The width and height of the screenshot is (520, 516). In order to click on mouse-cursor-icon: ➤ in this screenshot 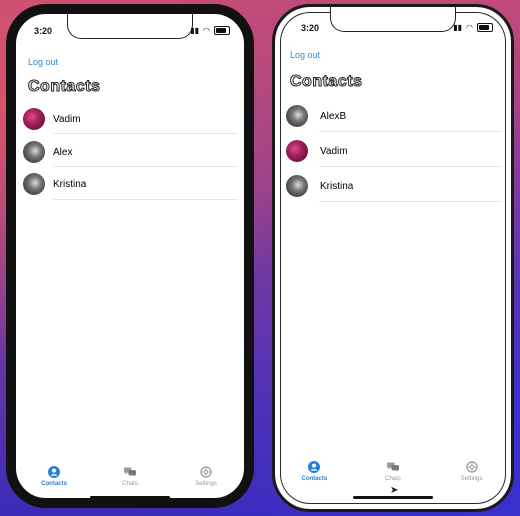, I will do `click(394, 490)`.